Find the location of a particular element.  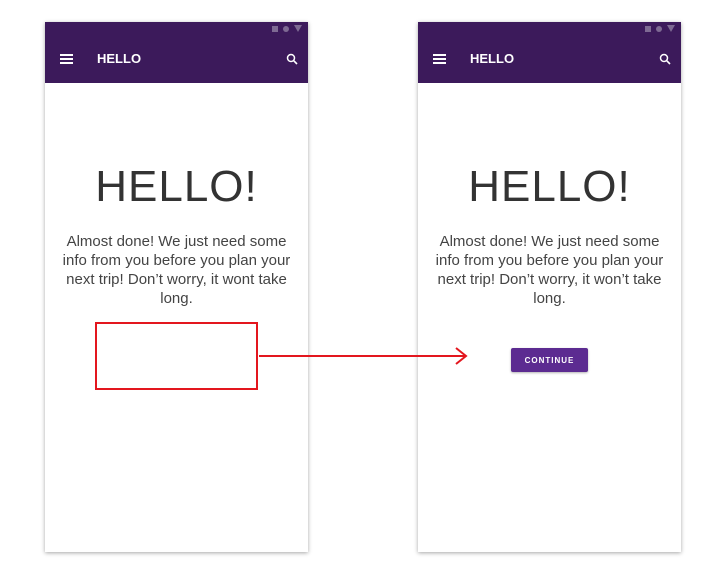

arrow-annotation is located at coordinates (363, 356).